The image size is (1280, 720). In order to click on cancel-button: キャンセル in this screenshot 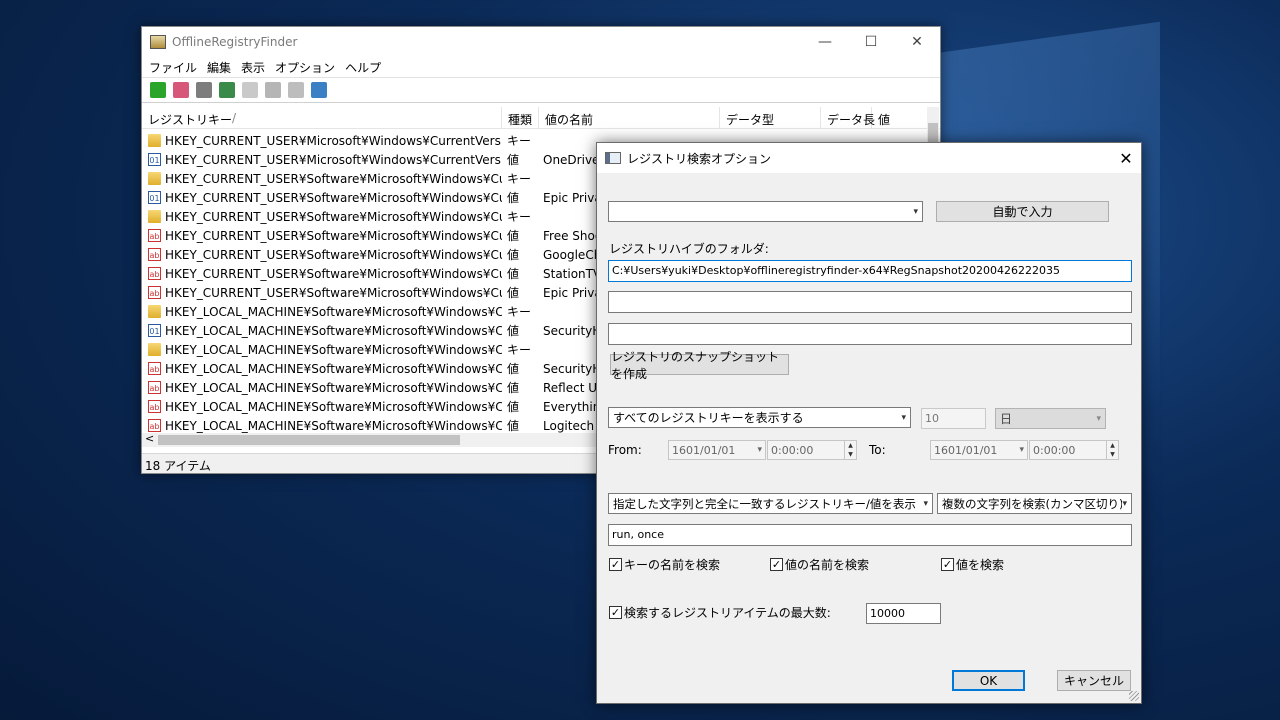, I will do `click(1094, 680)`.